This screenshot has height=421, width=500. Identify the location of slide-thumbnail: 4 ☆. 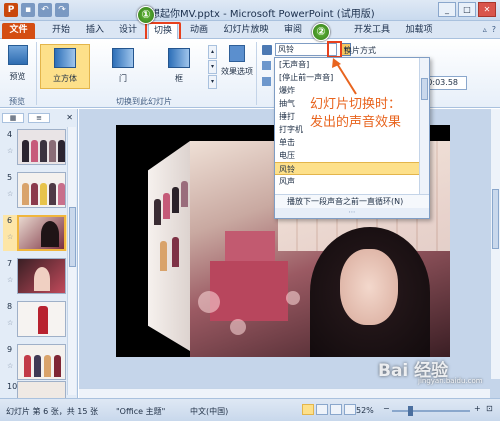
(35, 147).